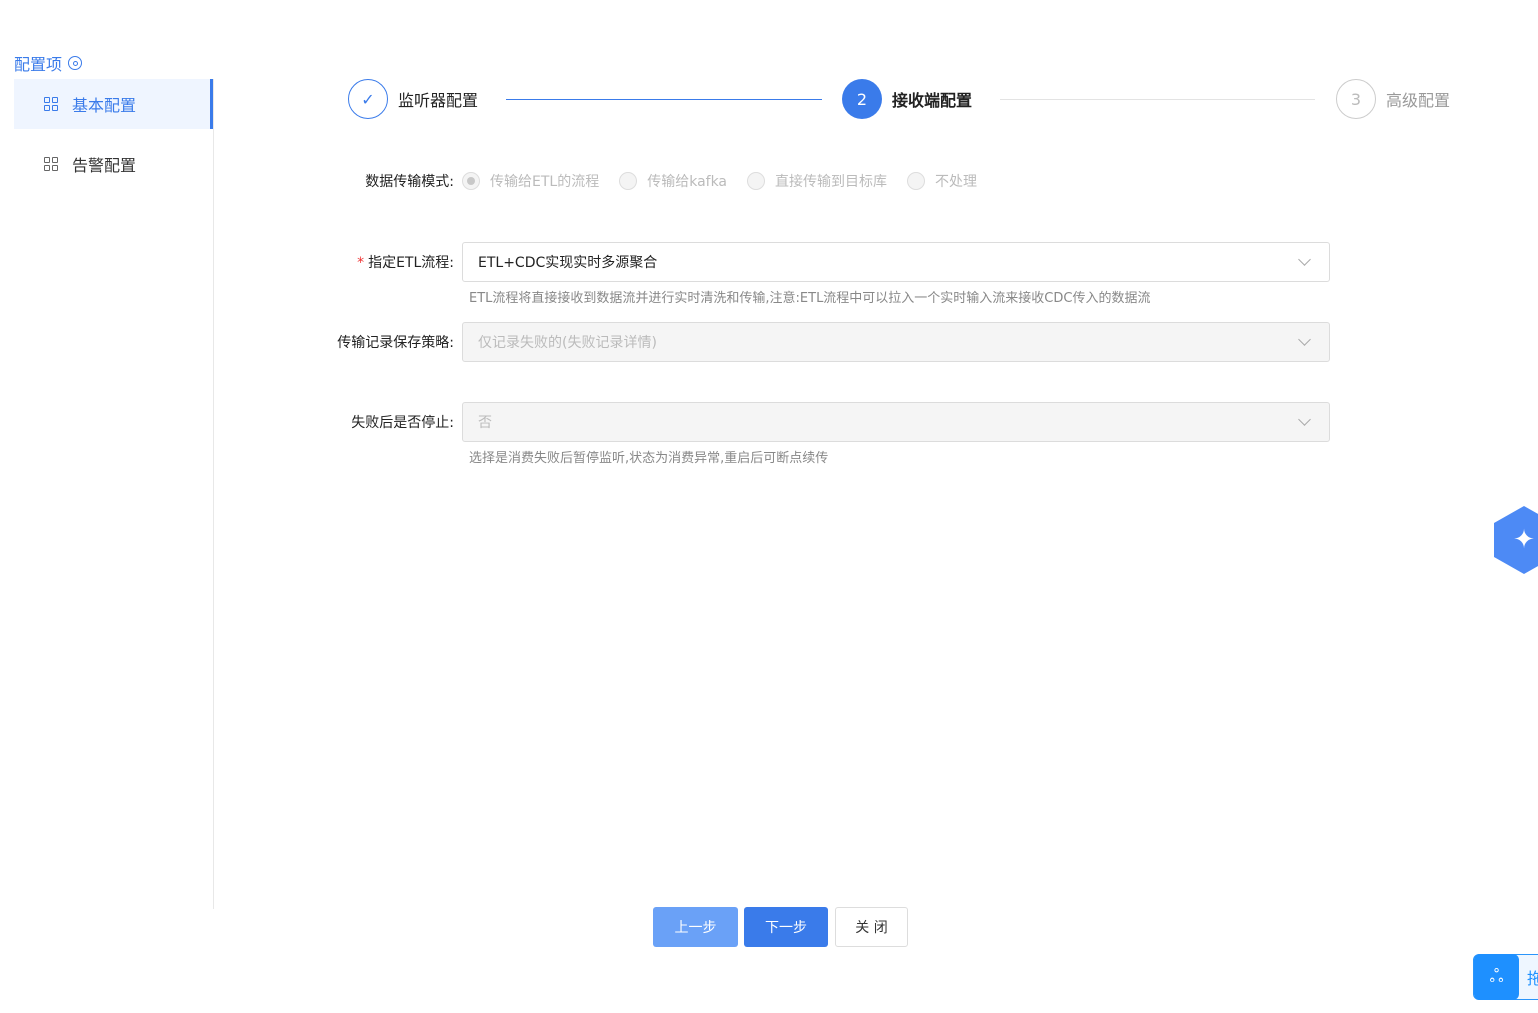 This screenshot has height=1013, width=1538. I want to click on floating-side-tab: ஃ 拖, so click(1505, 977).